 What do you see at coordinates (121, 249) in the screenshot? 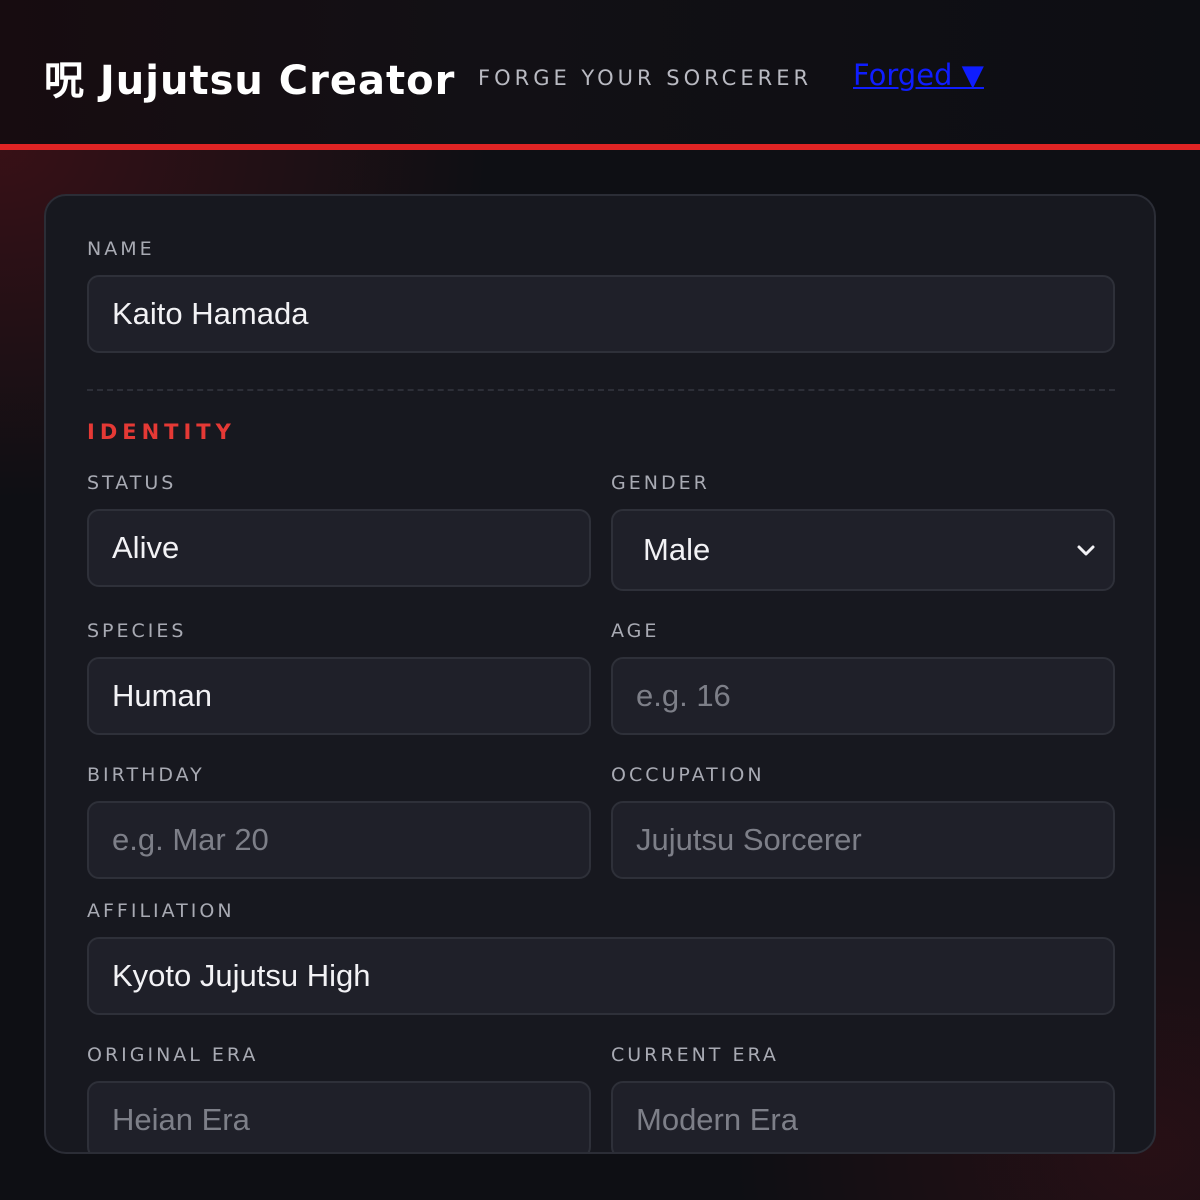
I see `name-label: NAME` at bounding box center [121, 249].